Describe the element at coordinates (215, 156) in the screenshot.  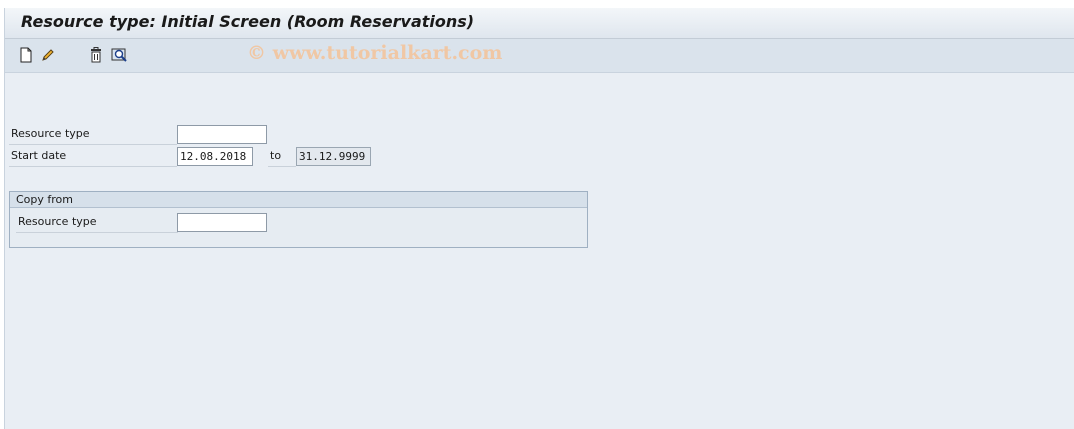
I see `start-date-input: 12.08.2018` at that location.